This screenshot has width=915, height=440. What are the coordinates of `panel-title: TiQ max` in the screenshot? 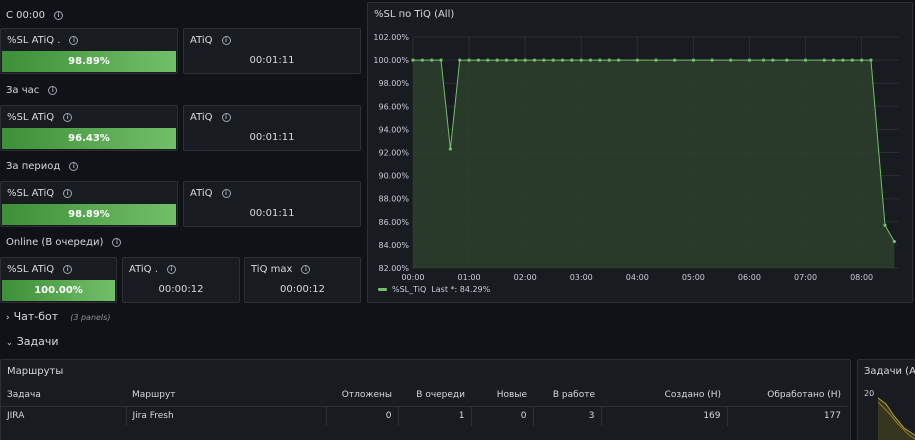 It's located at (272, 269).